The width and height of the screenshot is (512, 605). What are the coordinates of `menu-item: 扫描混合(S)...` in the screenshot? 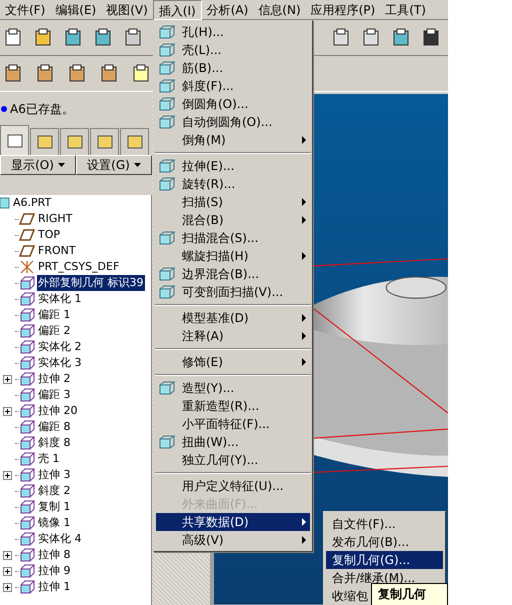 It's located at (233, 238).